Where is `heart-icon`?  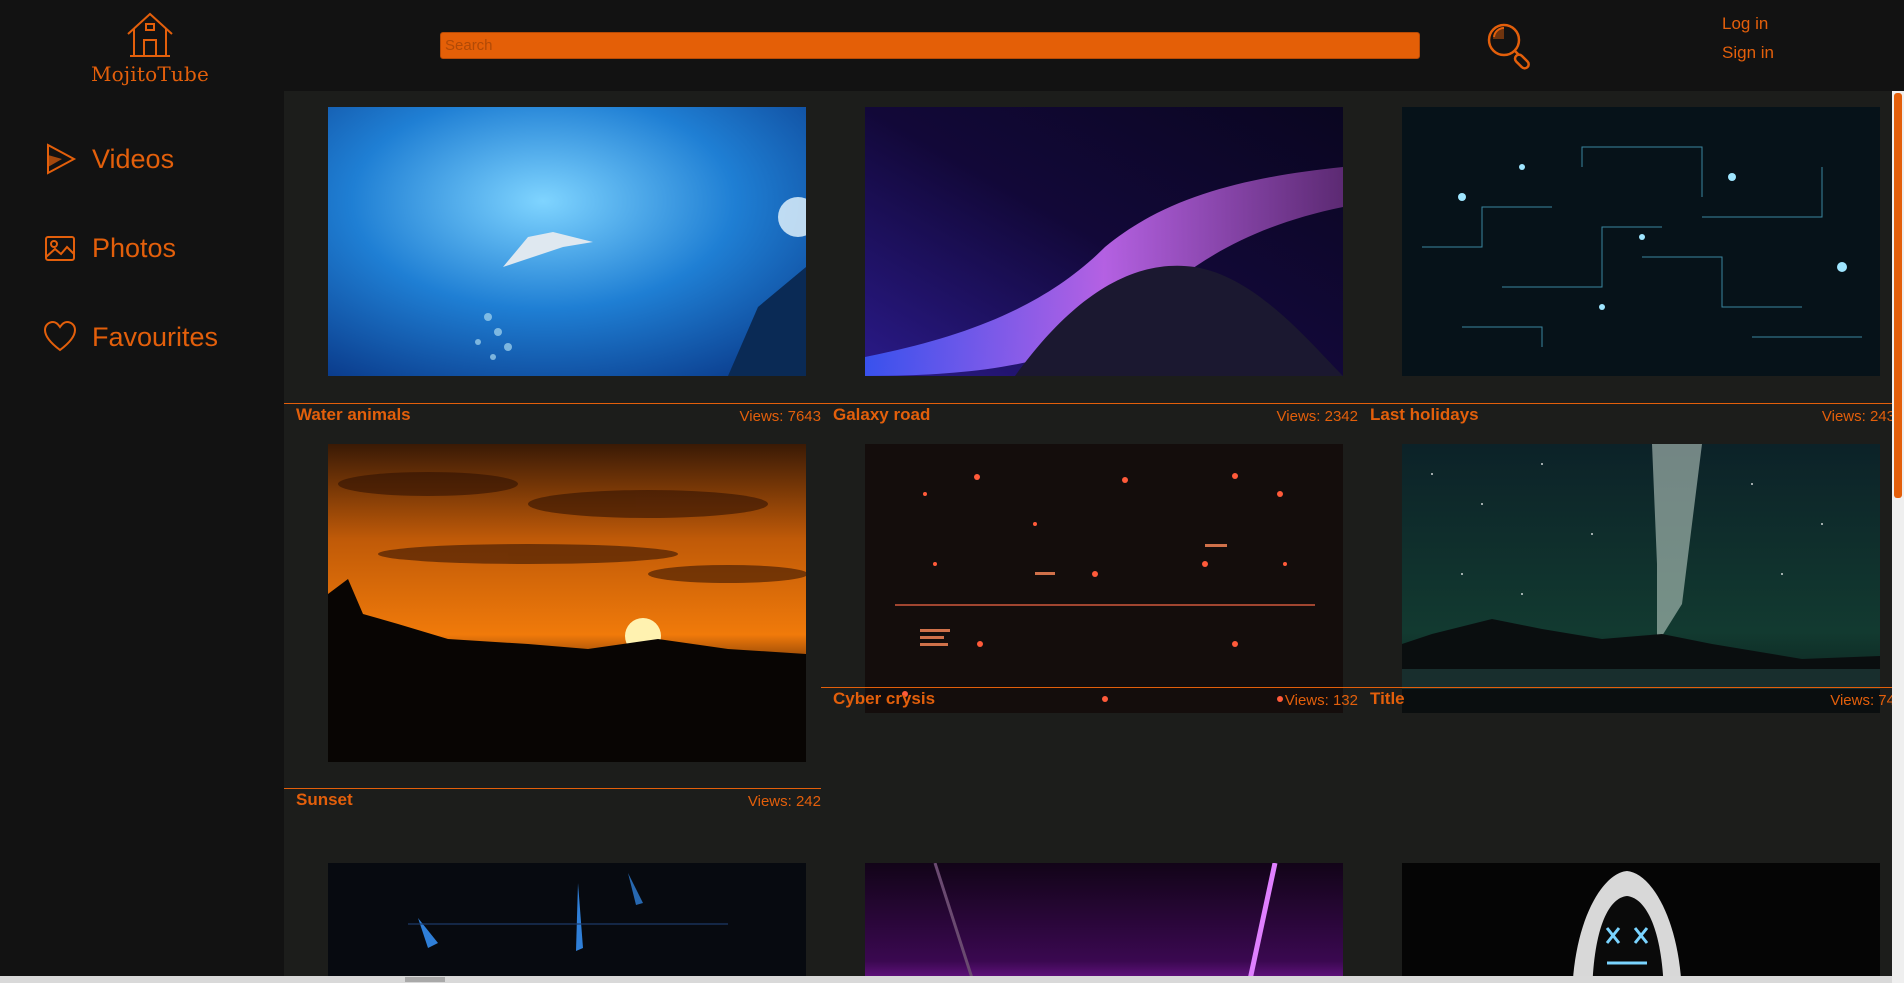 heart-icon is located at coordinates (60, 336).